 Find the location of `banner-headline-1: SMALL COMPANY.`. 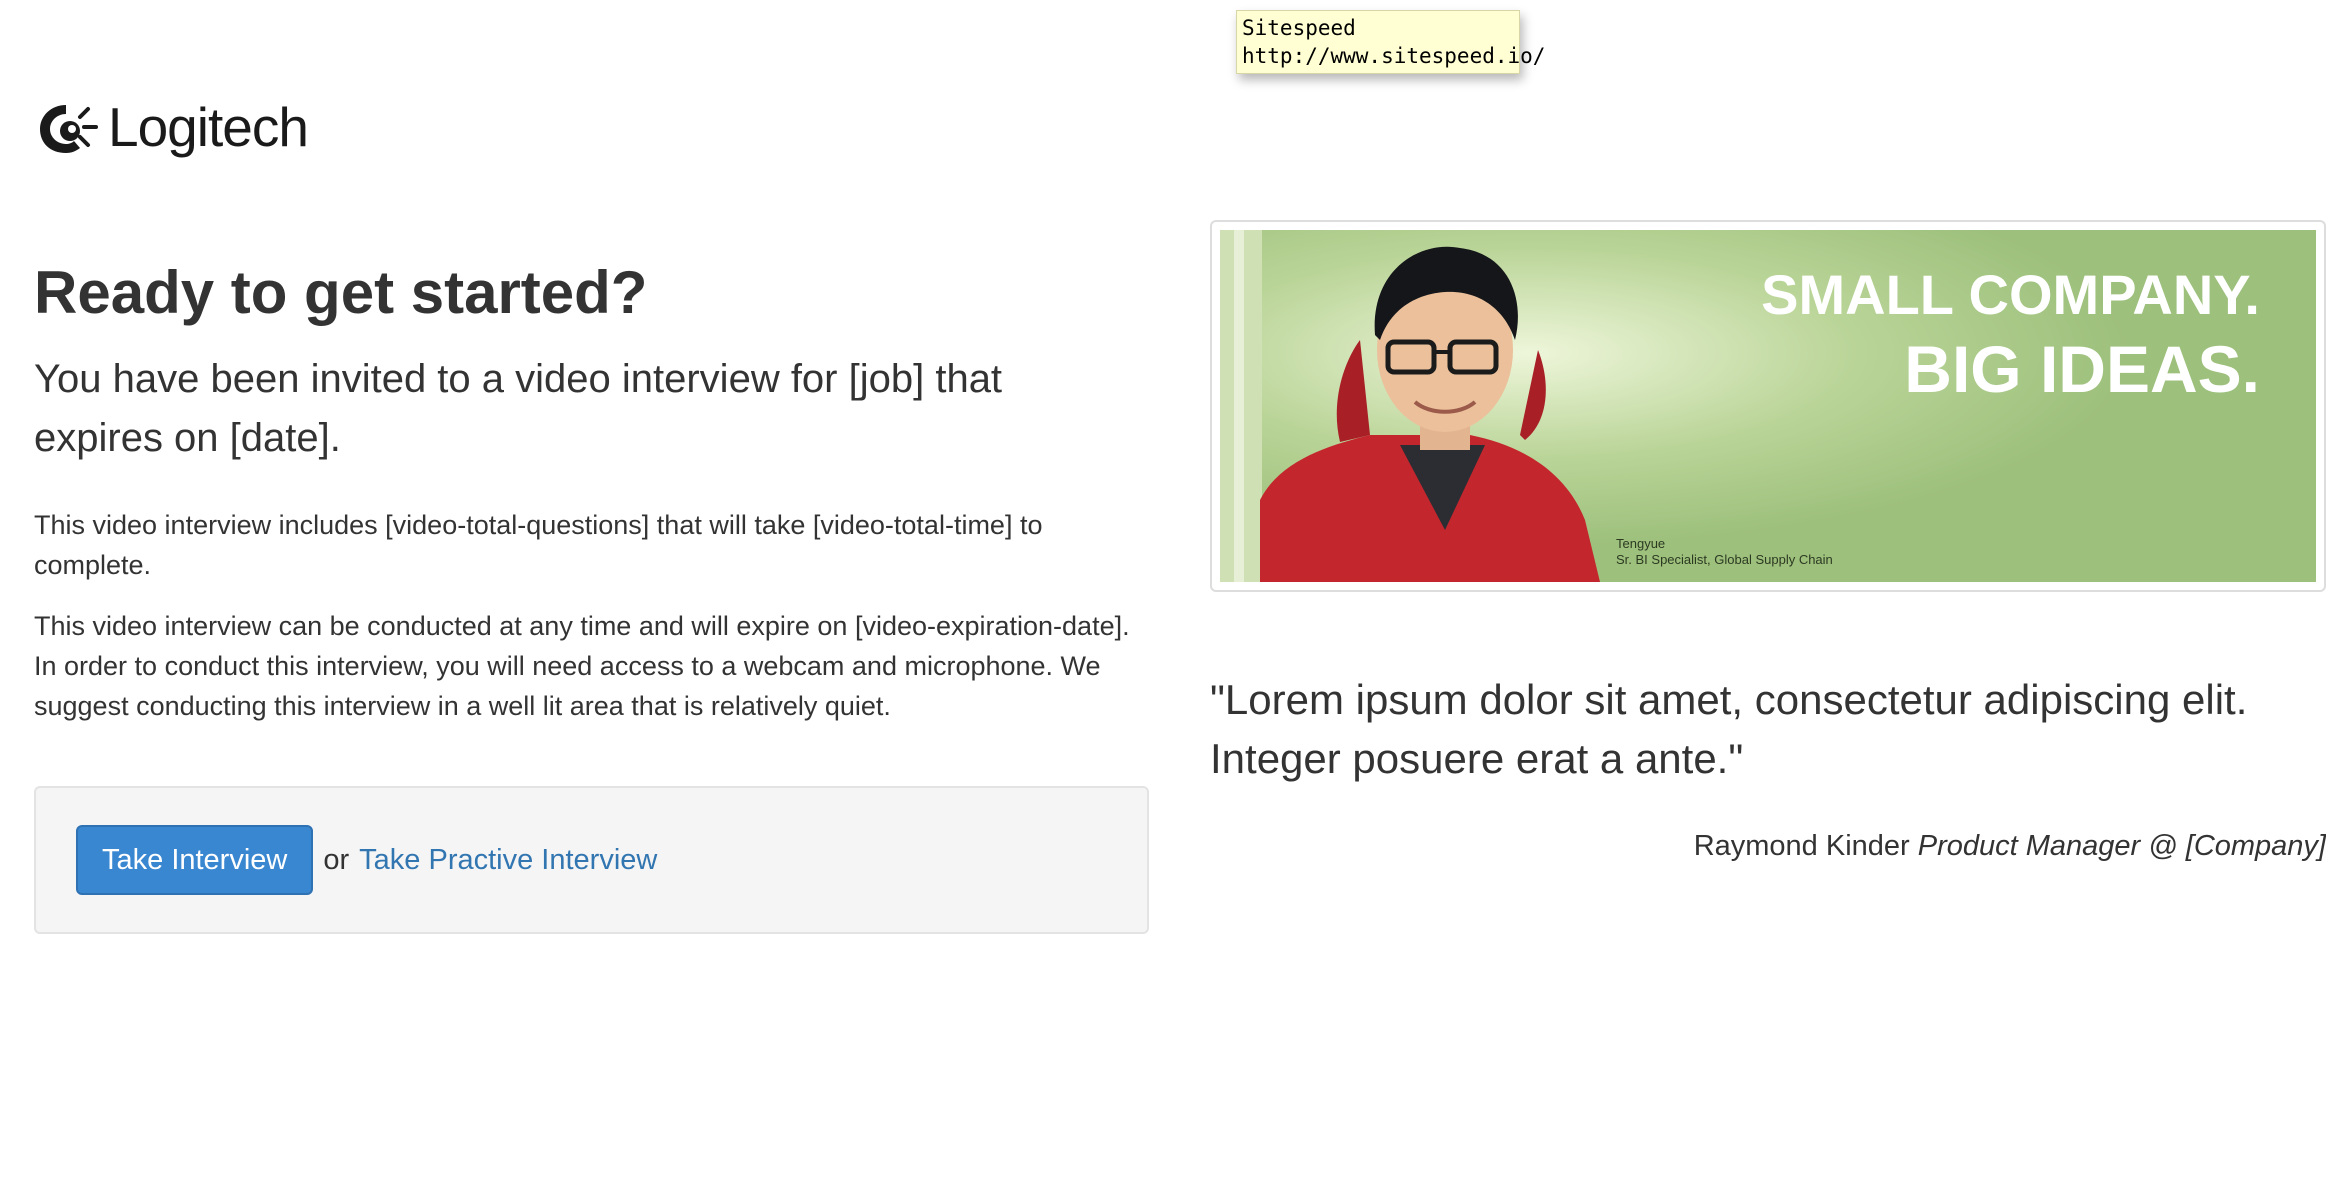

banner-headline-1: SMALL COMPANY. is located at coordinates (2010, 294).